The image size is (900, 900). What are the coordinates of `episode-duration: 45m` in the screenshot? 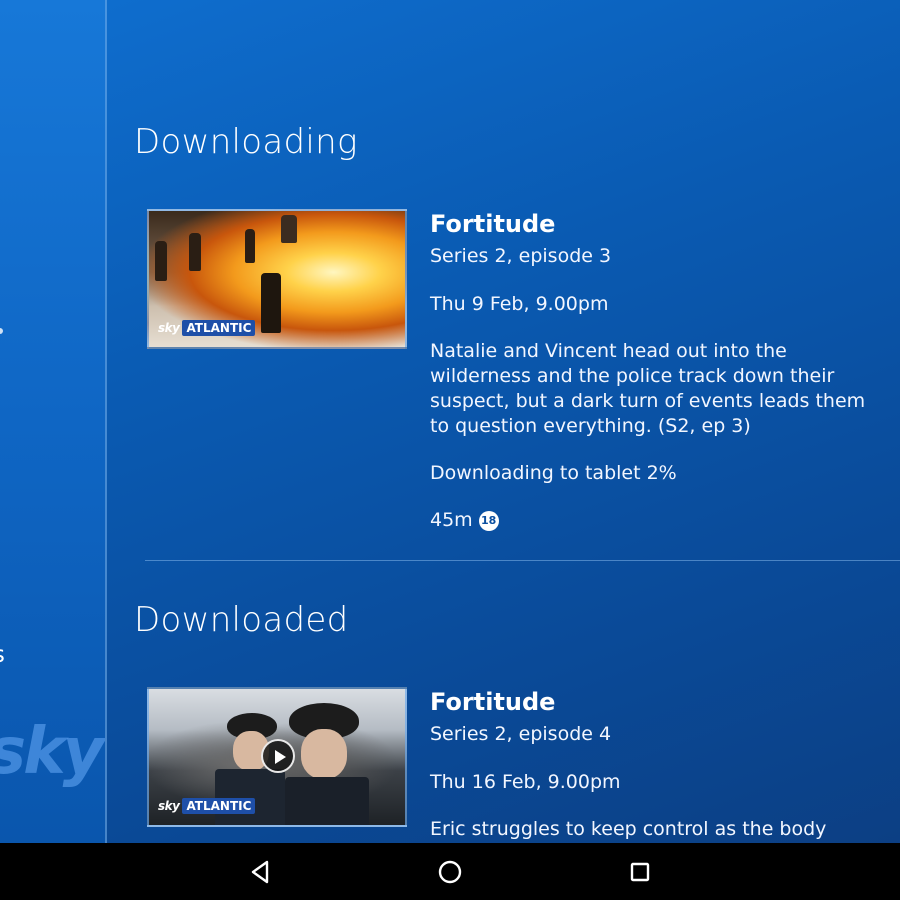 It's located at (451, 520).